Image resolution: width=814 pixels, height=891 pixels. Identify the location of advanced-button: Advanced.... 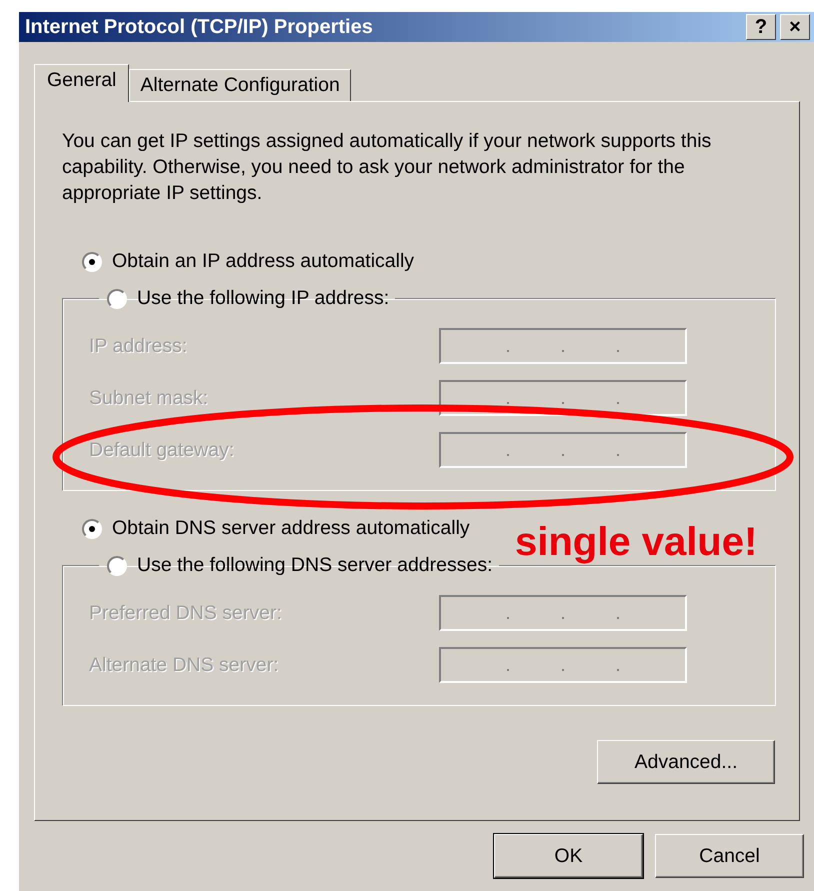
(686, 762).